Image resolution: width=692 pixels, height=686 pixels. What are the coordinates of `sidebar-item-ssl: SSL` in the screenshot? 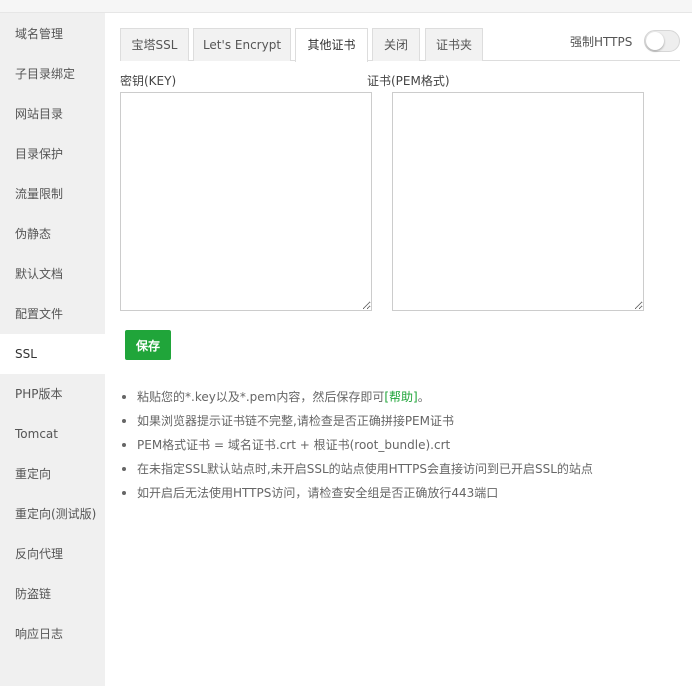 It's located at (52, 354).